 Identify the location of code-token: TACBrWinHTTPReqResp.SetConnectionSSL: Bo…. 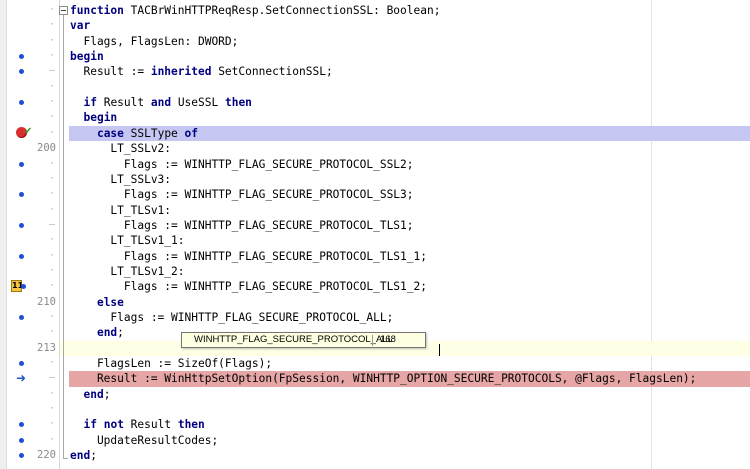
(282, 10).